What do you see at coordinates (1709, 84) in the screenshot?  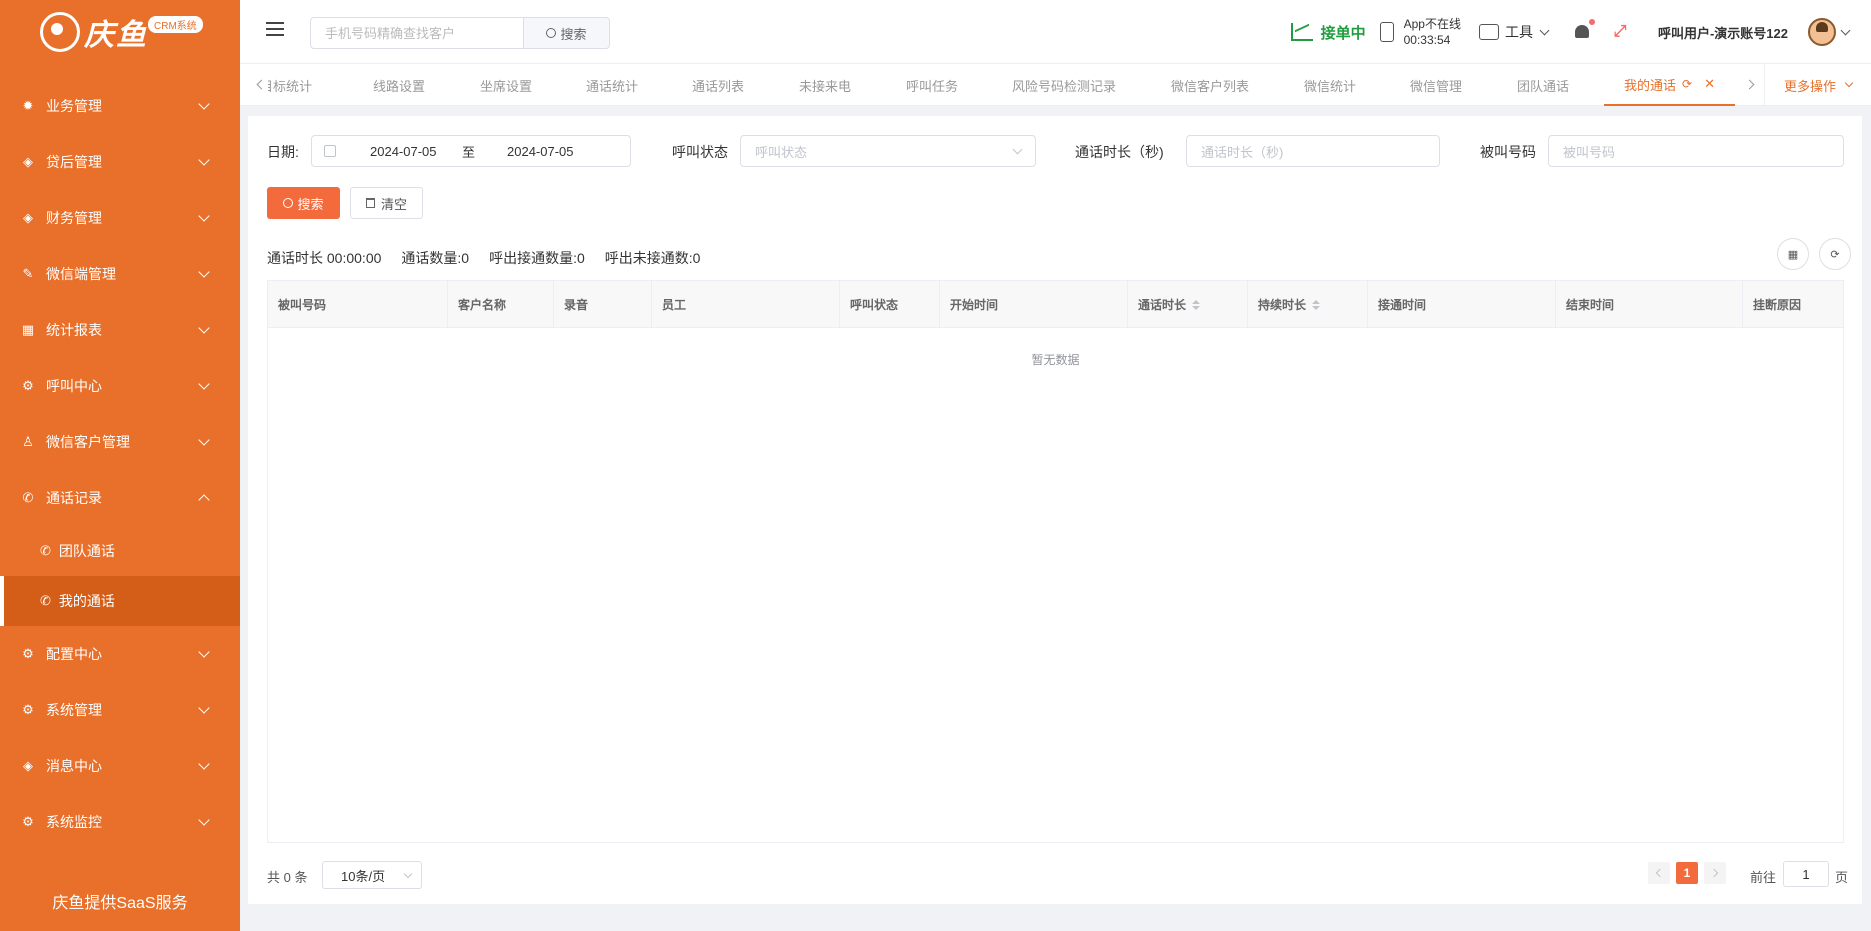 I see `close-icon: ✕` at bounding box center [1709, 84].